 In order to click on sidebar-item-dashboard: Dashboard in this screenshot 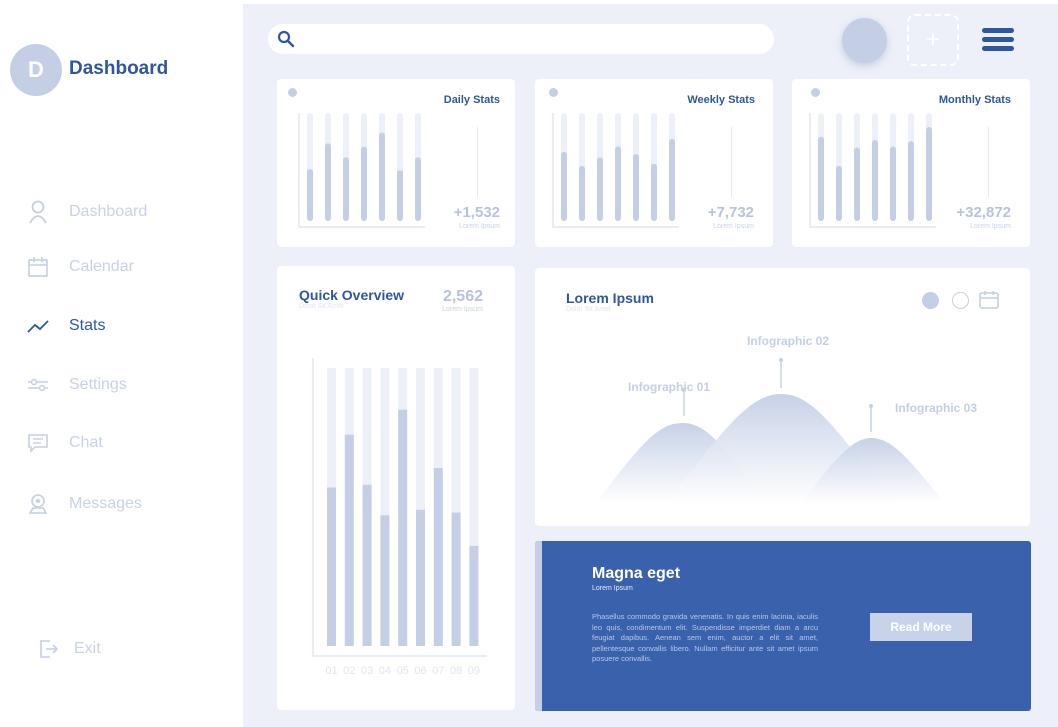, I will do `click(86, 212)`.